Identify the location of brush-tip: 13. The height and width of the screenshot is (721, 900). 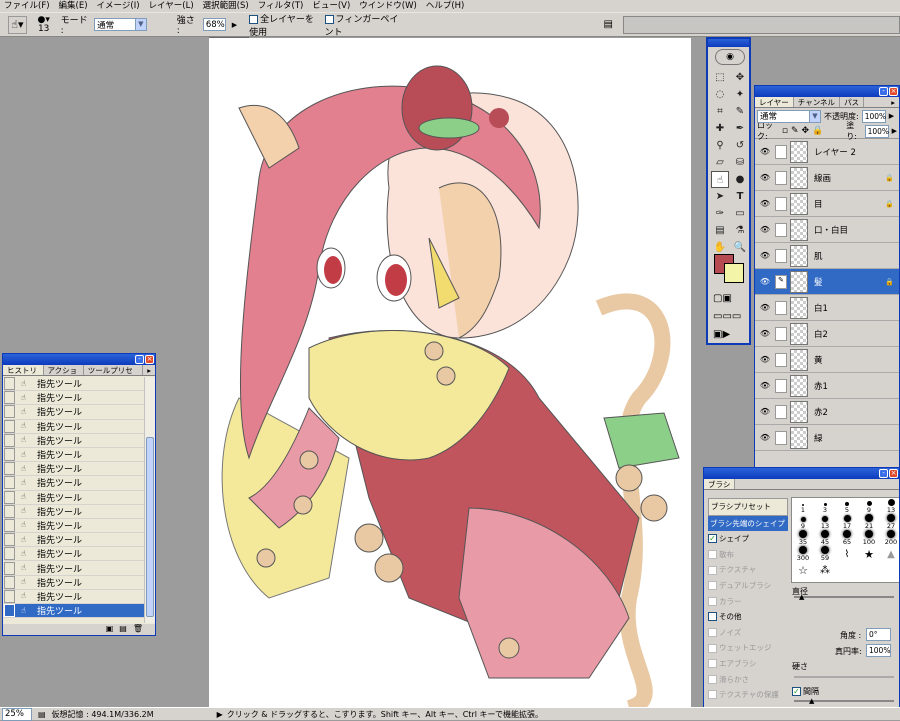
(889, 506).